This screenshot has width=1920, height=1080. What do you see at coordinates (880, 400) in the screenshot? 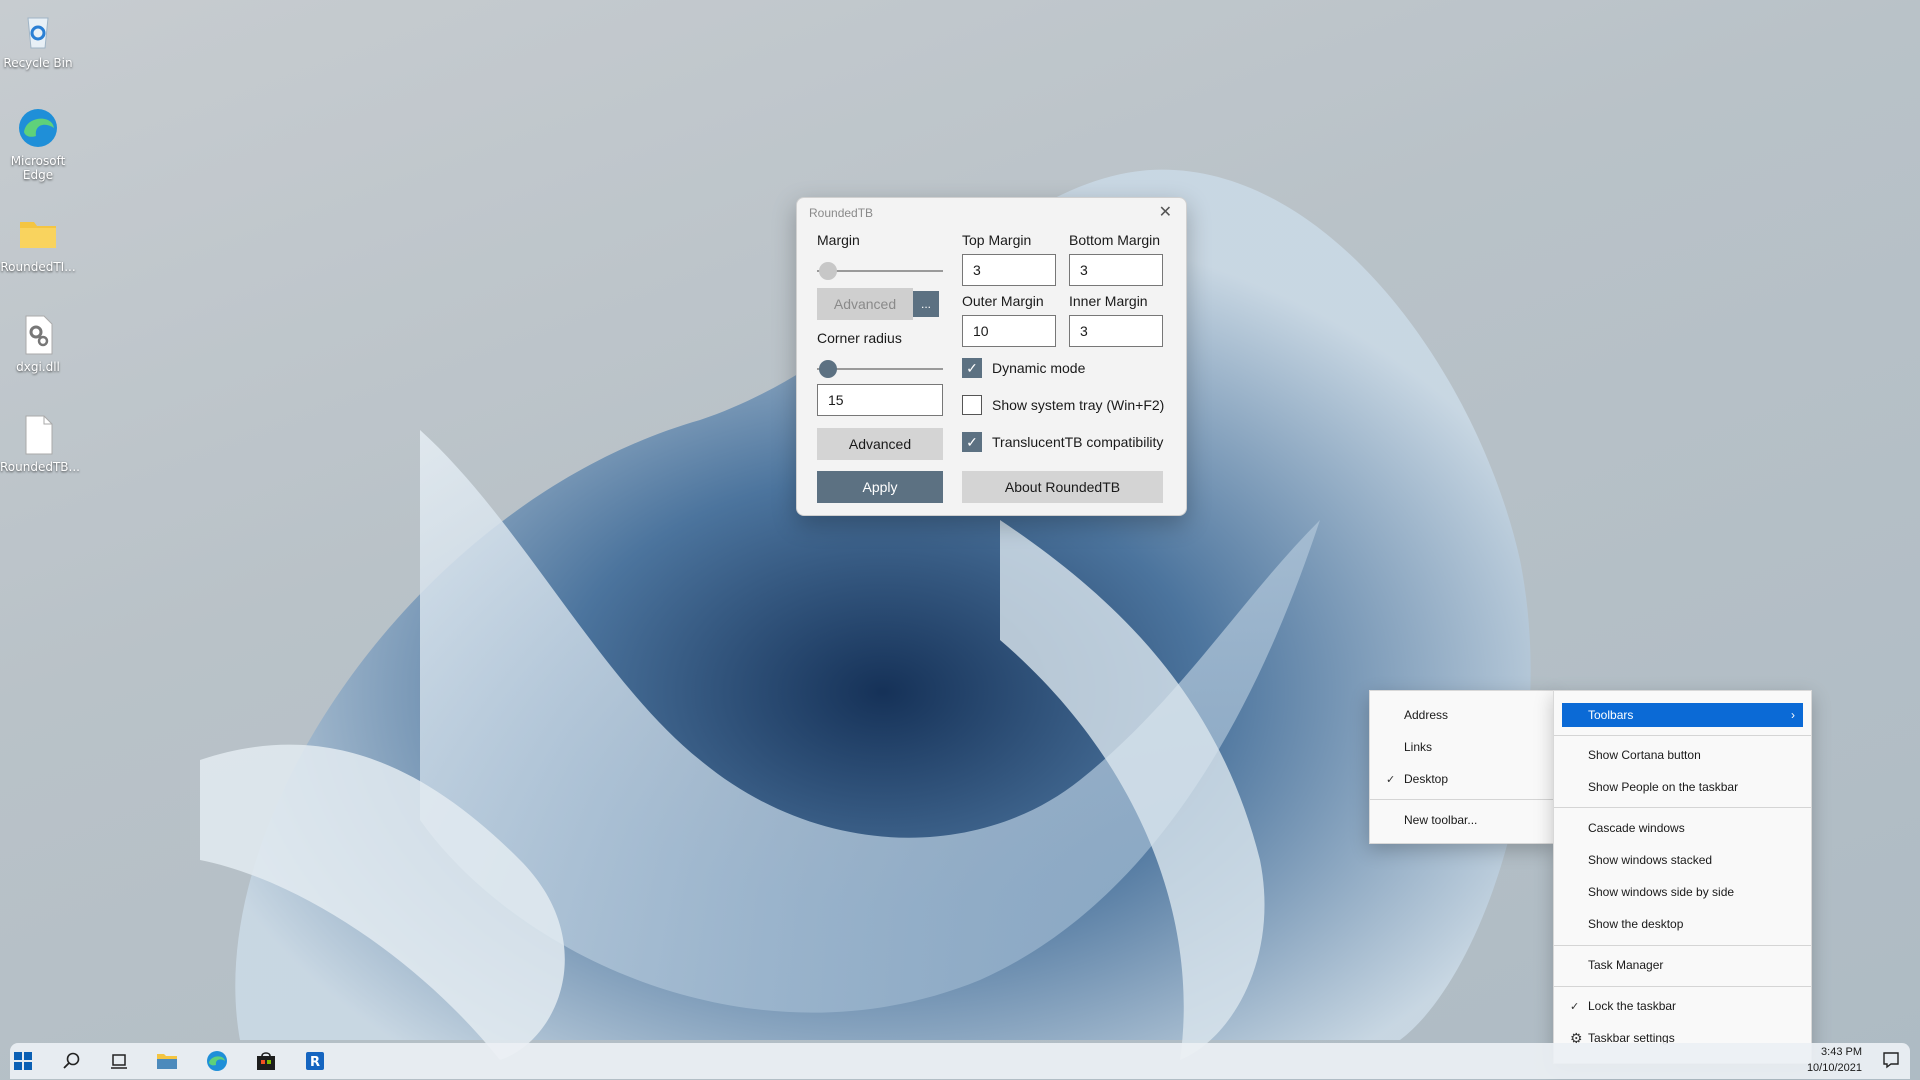
I see `corner-radius-input: 15` at bounding box center [880, 400].